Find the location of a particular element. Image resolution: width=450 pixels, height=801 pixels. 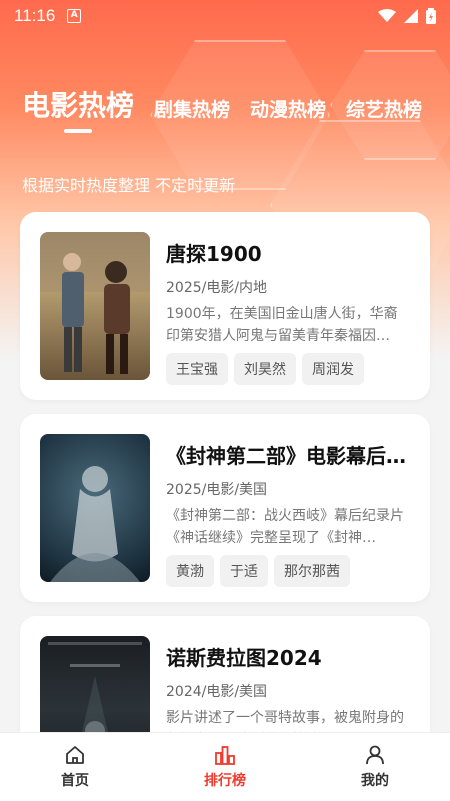

movie-title: 诺斯费拉图2024 is located at coordinates (244, 658).